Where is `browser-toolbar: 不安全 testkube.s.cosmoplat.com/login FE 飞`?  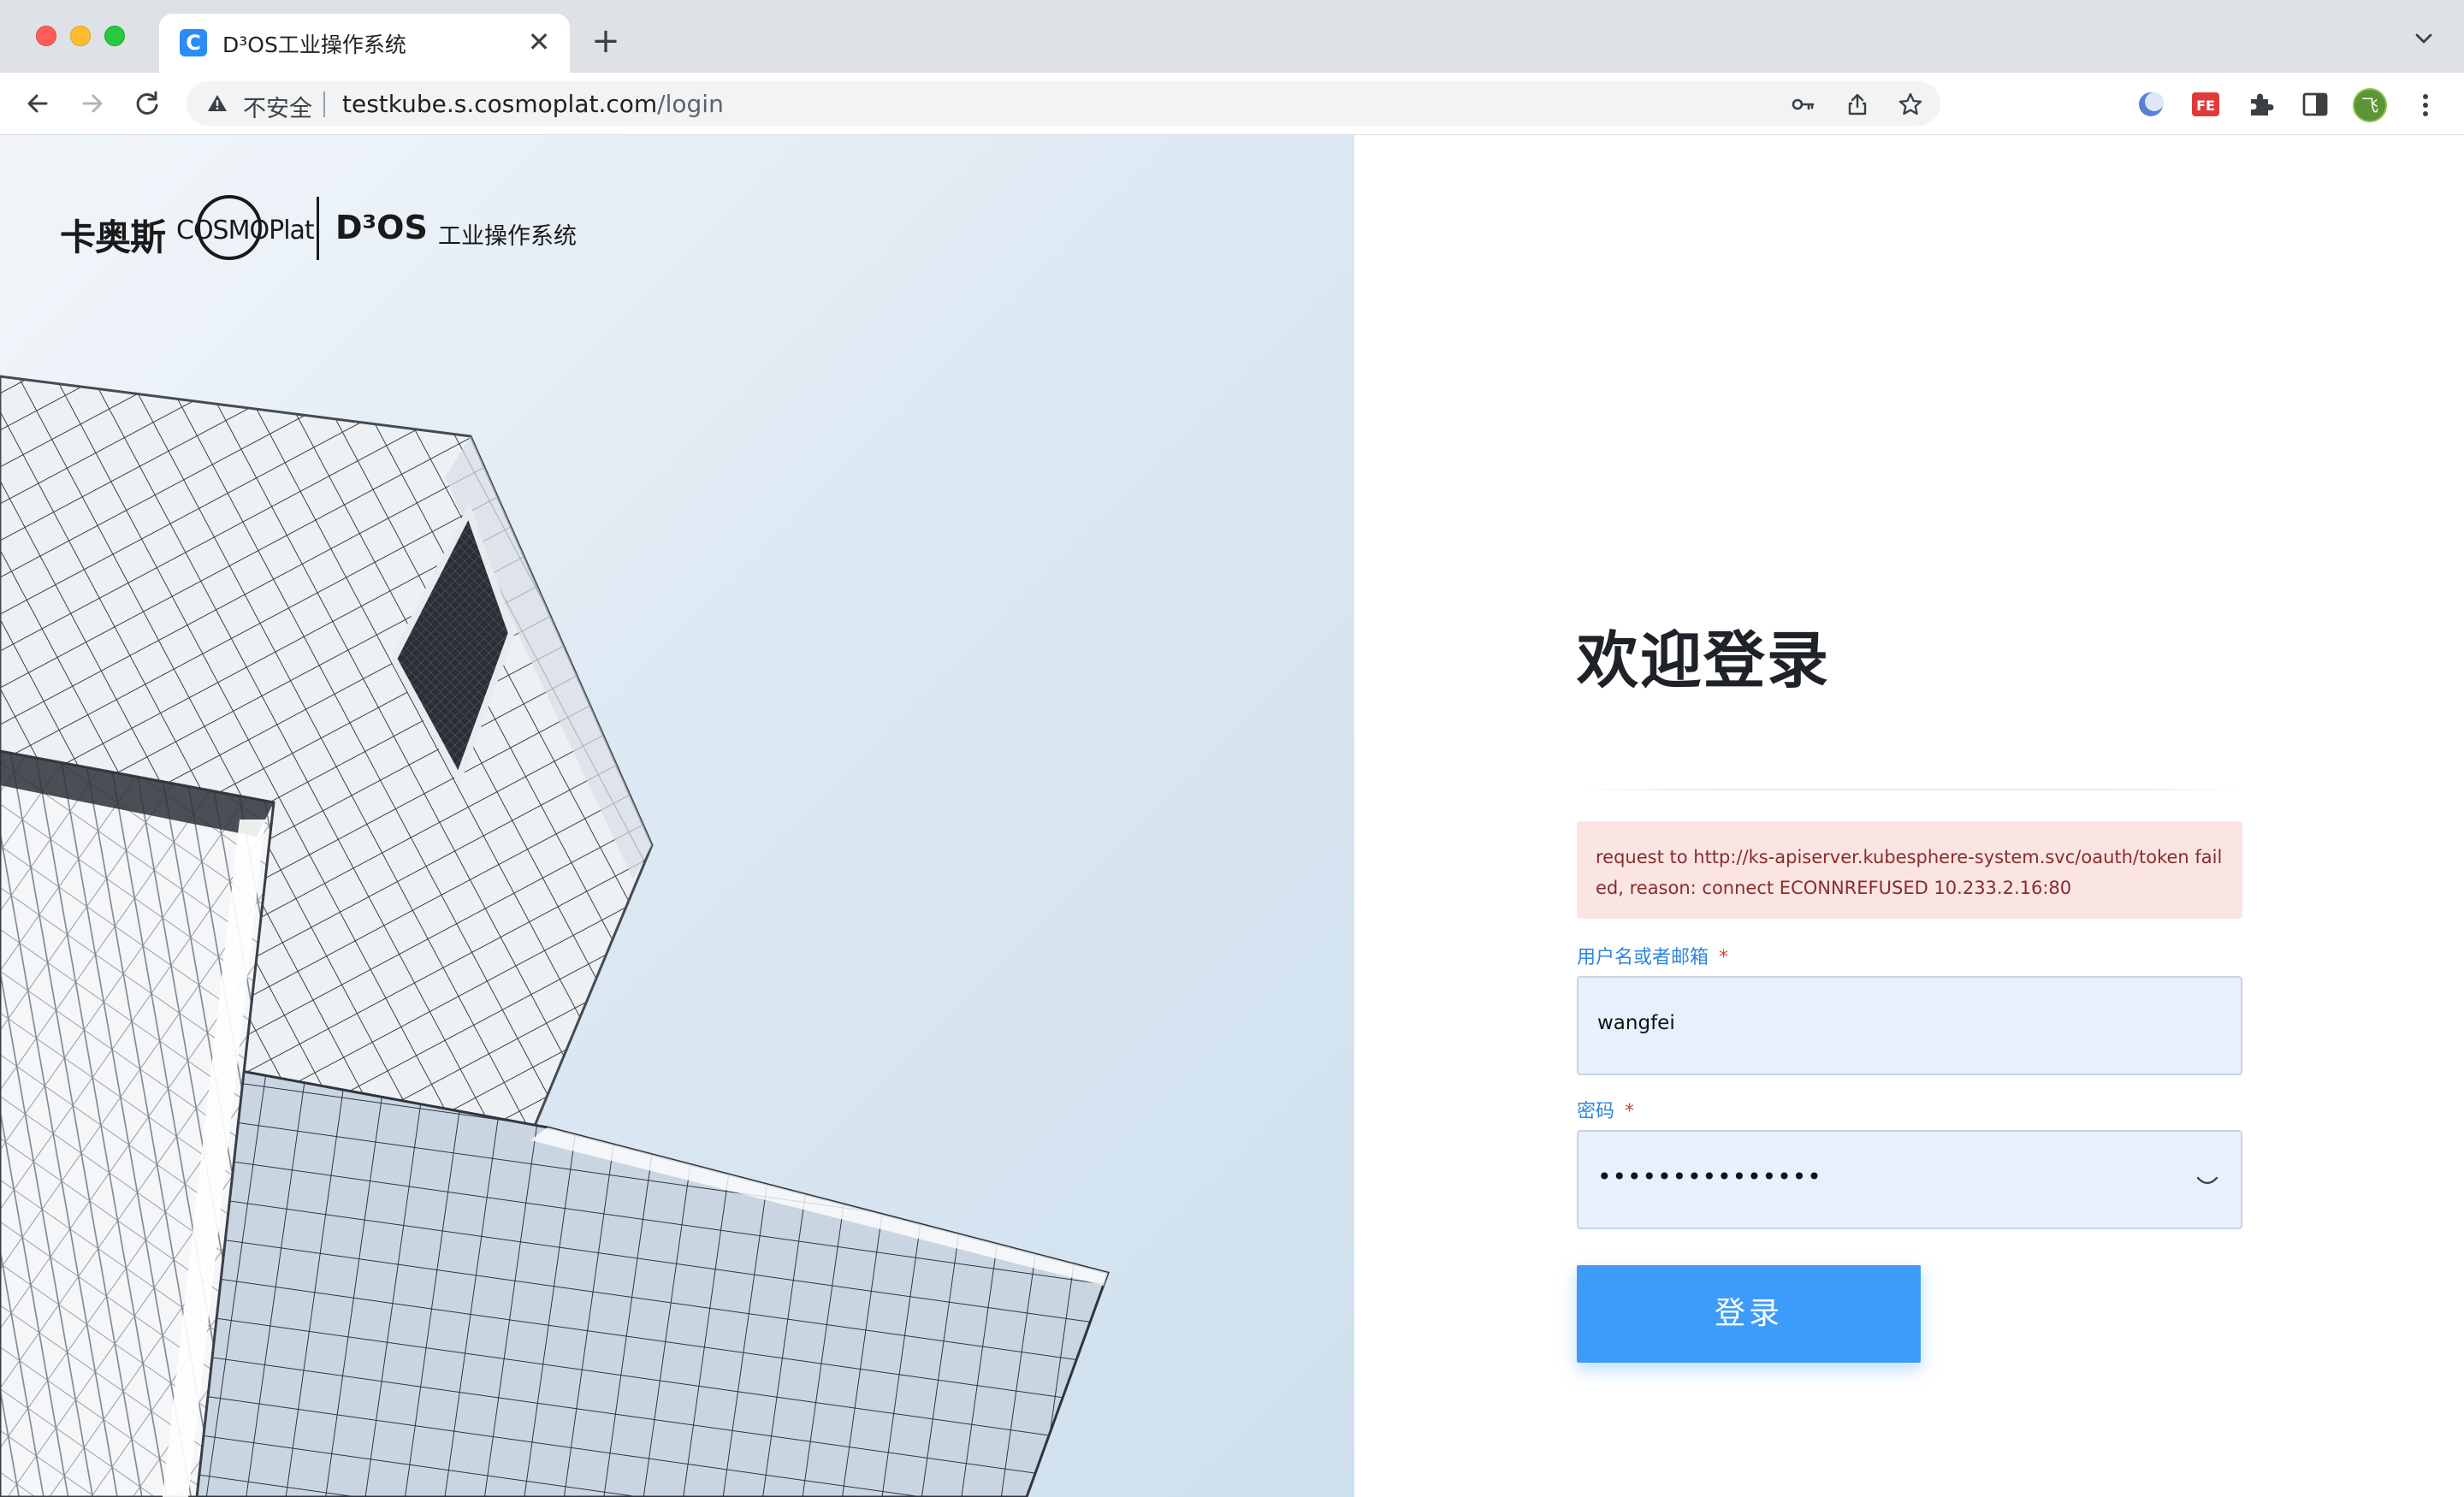 browser-toolbar: 不安全 testkube.s.cosmoplat.com/login FE 飞 is located at coordinates (1232, 104).